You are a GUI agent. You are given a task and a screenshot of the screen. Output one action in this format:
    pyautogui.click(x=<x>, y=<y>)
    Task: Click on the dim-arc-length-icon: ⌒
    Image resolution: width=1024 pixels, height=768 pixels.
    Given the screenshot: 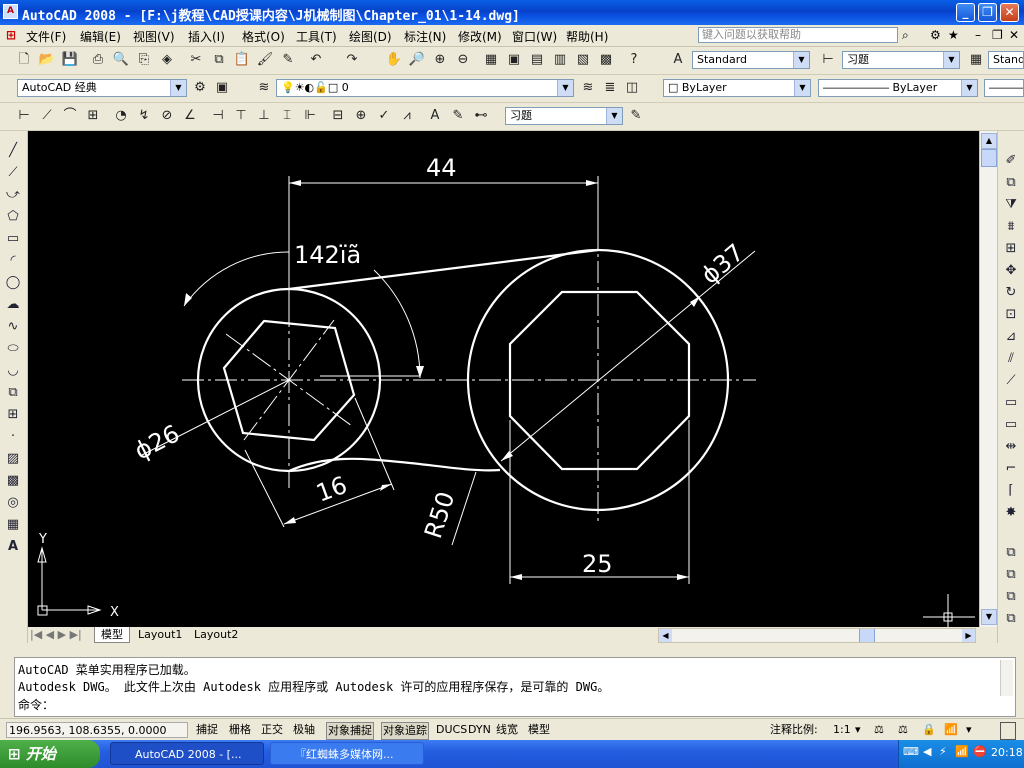 What is the action you would take?
    pyautogui.click(x=70, y=116)
    